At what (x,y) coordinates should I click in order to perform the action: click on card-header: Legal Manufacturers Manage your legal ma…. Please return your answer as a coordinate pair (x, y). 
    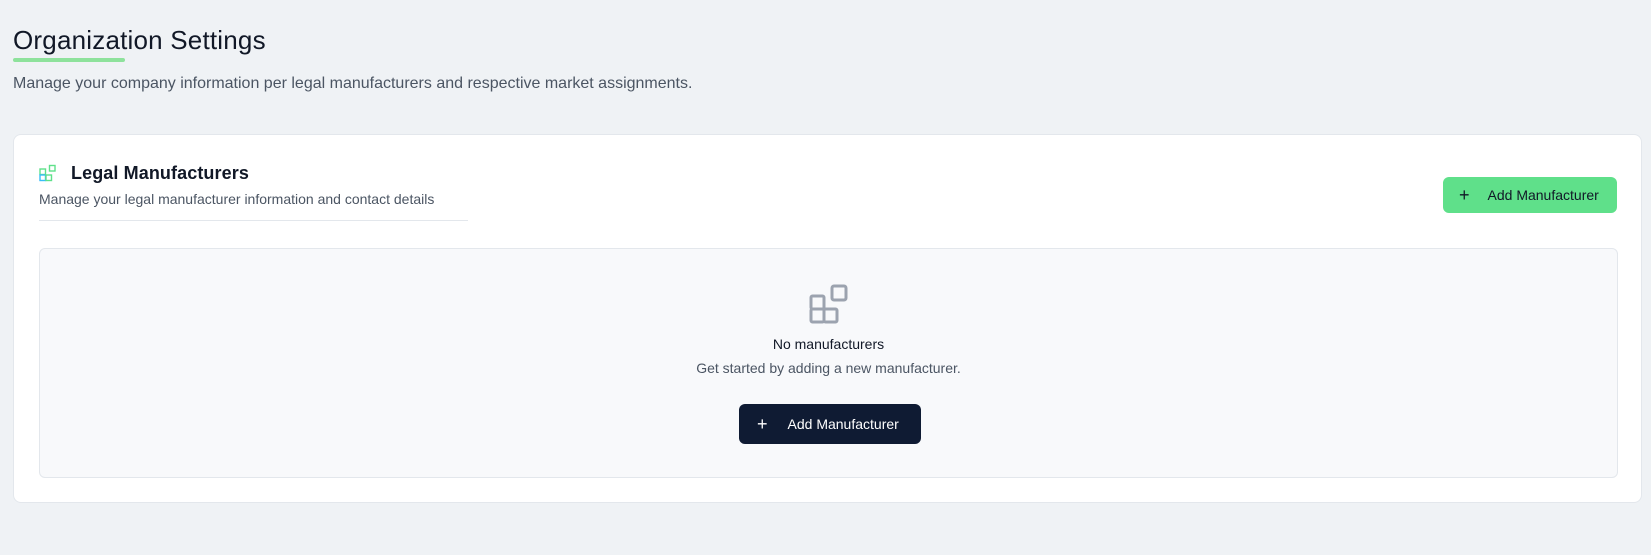
    Looking at the image, I should click on (253, 191).